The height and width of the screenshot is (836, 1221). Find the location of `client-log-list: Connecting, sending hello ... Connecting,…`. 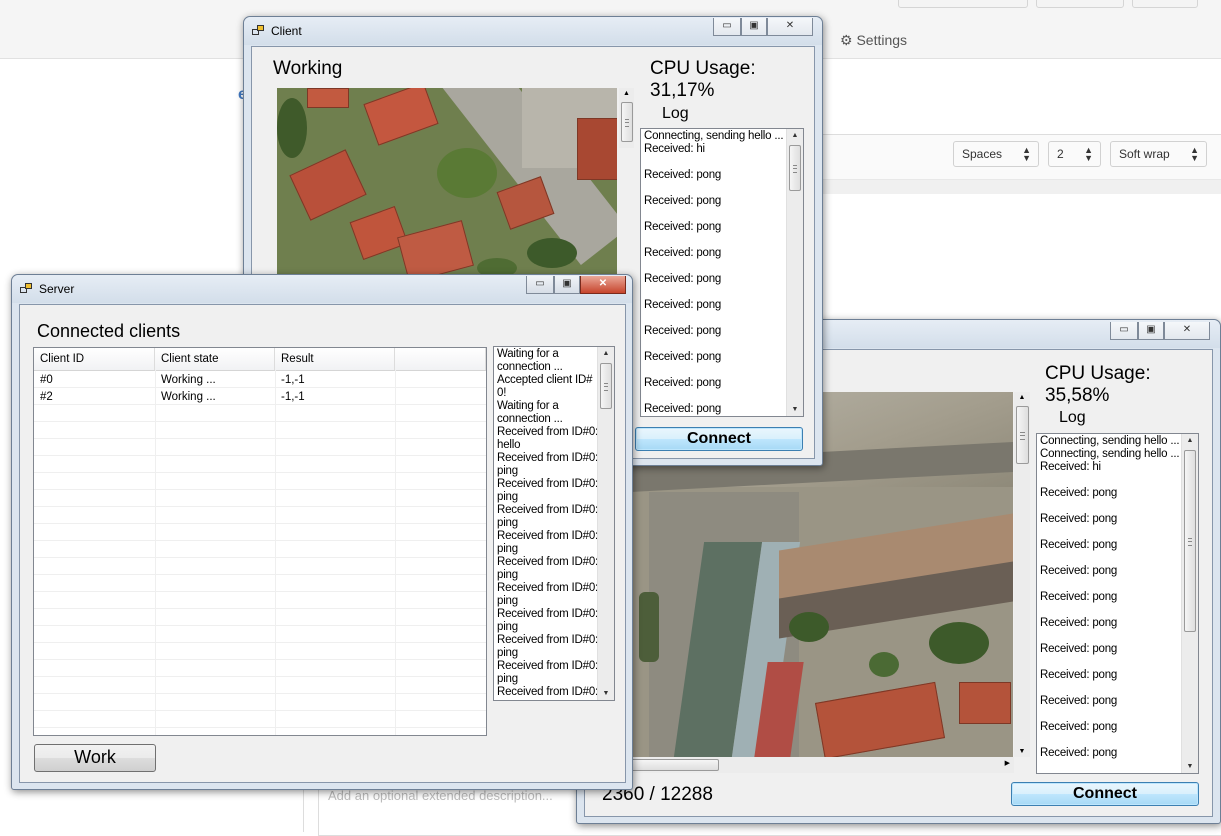

client-log-list: Connecting, sending hello ... Connecting,… is located at coordinates (1117, 603).